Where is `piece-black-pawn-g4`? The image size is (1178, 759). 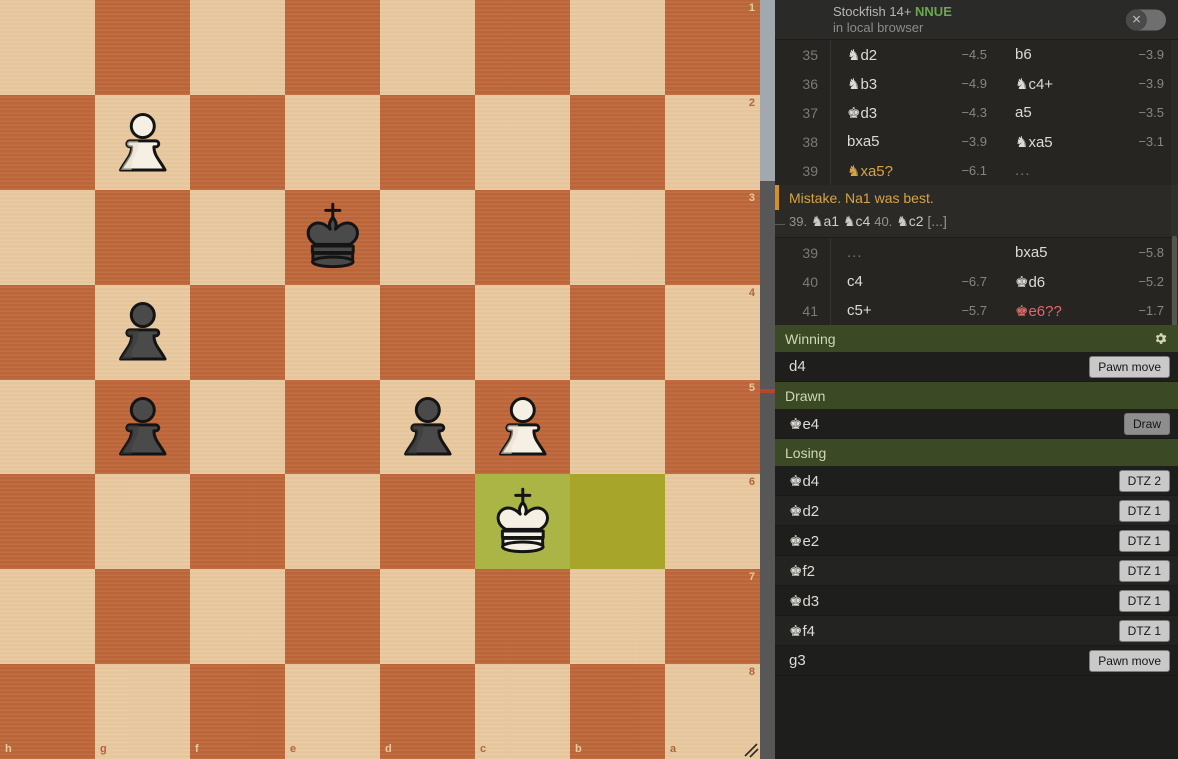
piece-black-pawn-g4 is located at coordinates (142, 332).